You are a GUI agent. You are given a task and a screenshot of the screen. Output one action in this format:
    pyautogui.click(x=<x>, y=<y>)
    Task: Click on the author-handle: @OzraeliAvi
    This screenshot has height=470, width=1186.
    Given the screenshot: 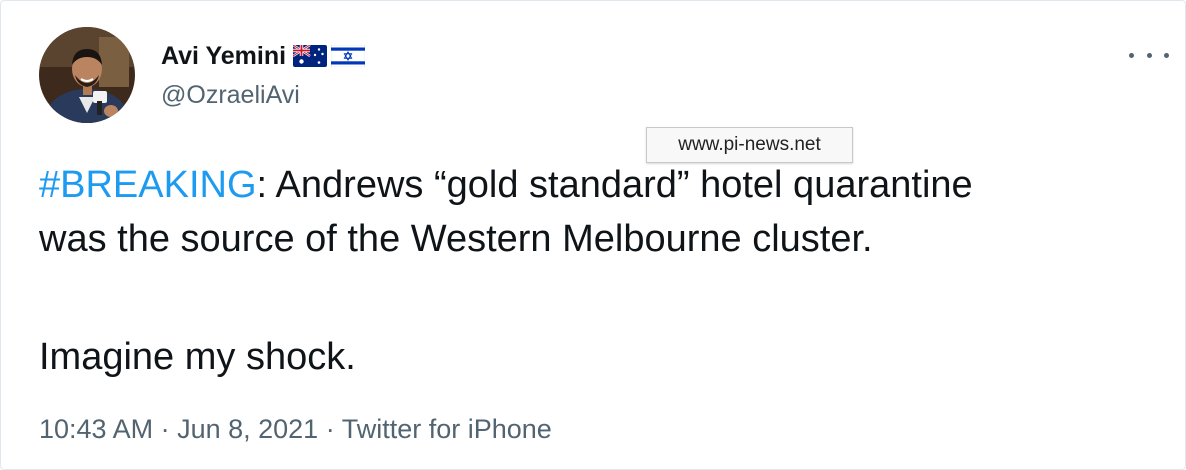 What is the action you would take?
    pyautogui.click(x=230, y=95)
    